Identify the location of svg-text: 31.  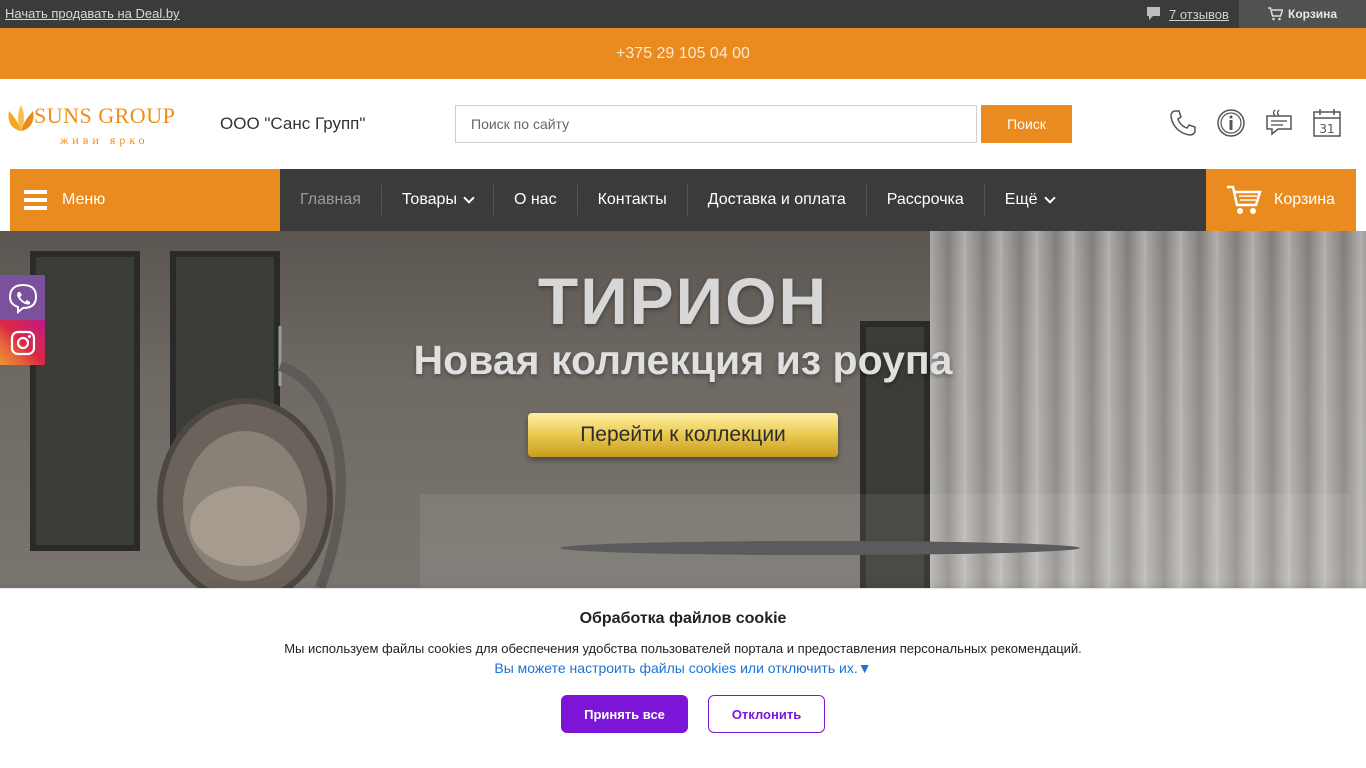
(1326, 129).